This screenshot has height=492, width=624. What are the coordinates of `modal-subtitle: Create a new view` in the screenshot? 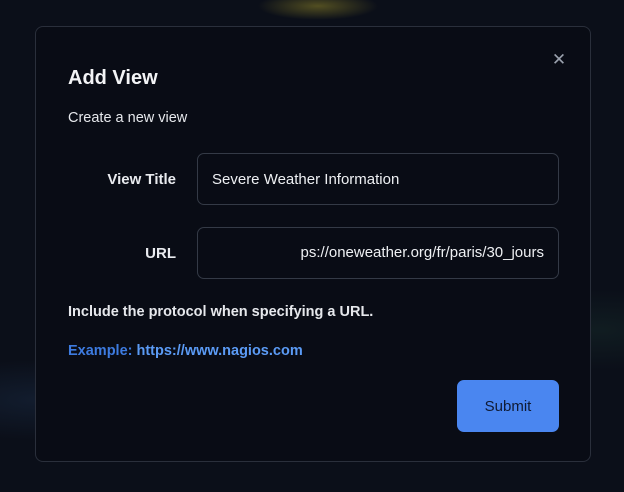 It's located at (128, 118).